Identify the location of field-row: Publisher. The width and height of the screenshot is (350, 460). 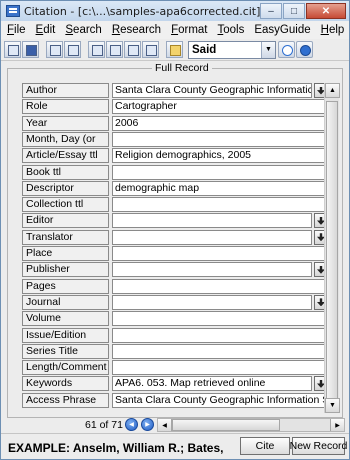
(175, 270).